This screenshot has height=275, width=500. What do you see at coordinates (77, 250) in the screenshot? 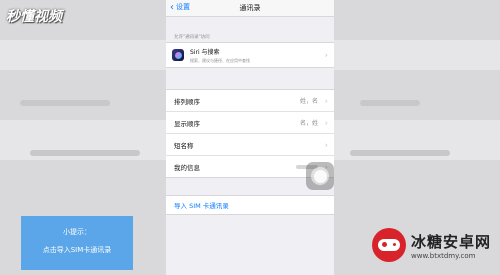
I see `tip-body: 点击导入SIM卡通讯录` at bounding box center [77, 250].